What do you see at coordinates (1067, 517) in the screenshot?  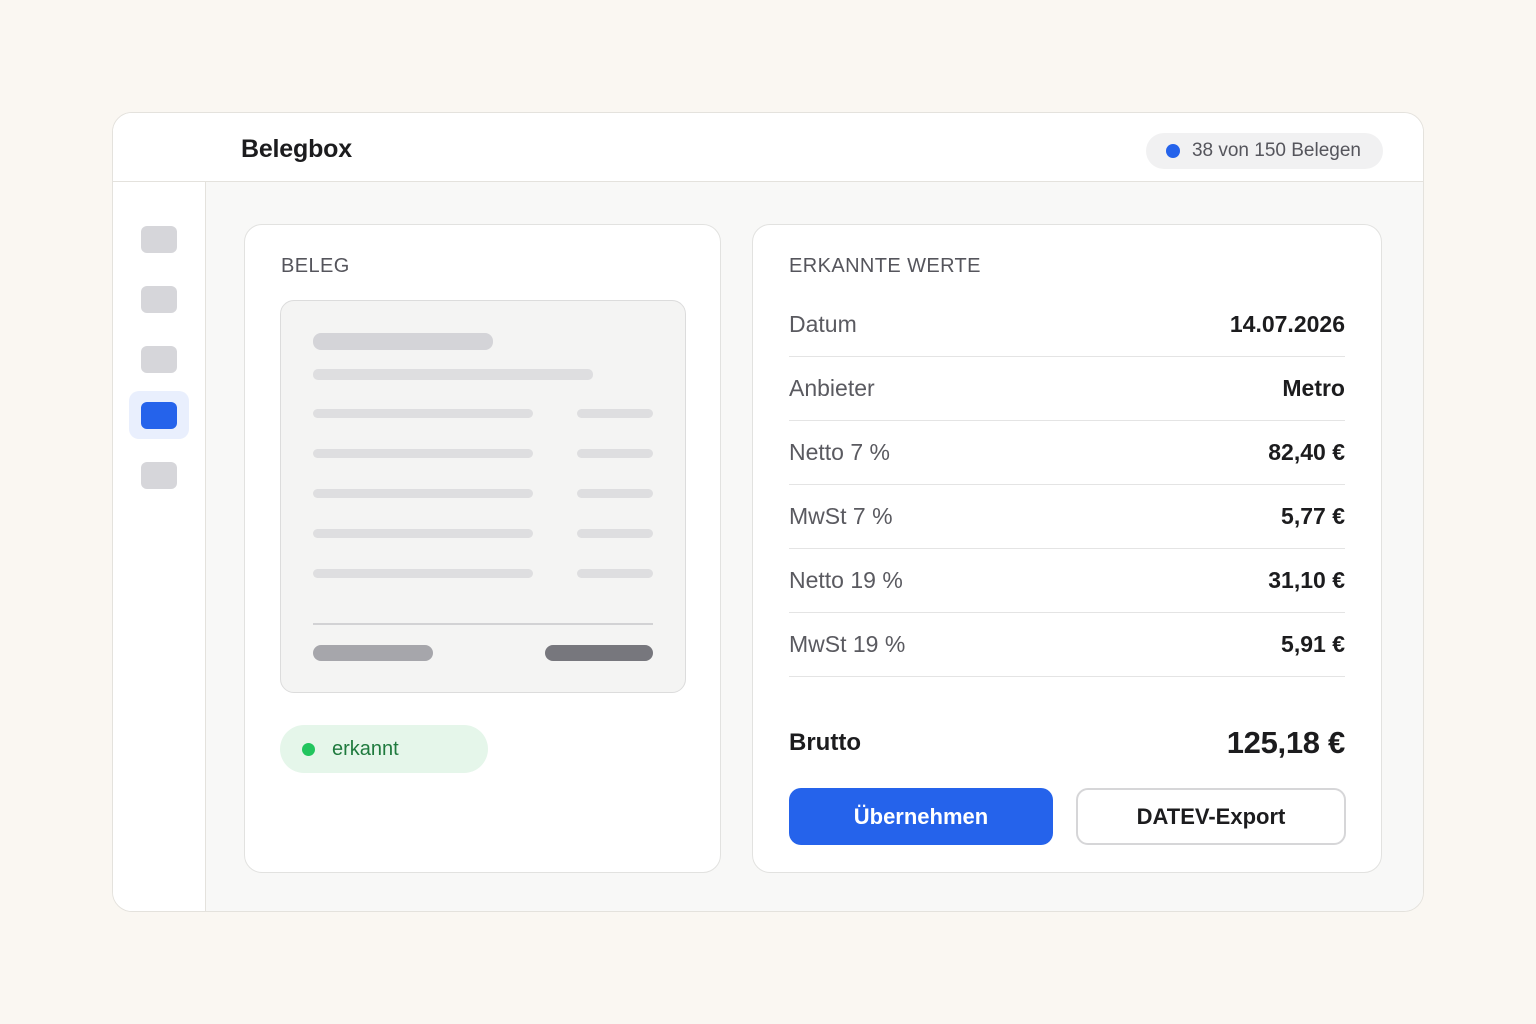 I see `value-row-mwst-7: MwSt 7 % 5,77 €` at bounding box center [1067, 517].